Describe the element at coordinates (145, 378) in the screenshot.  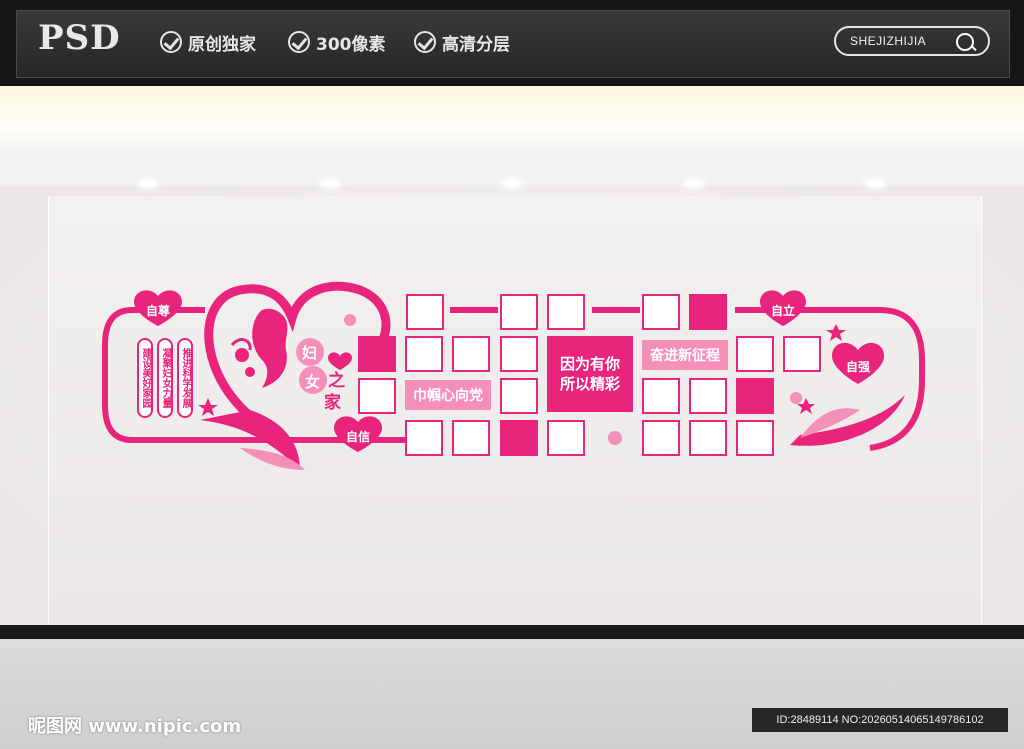
I see `vertical-slogan-1: 建设美好家园` at that location.